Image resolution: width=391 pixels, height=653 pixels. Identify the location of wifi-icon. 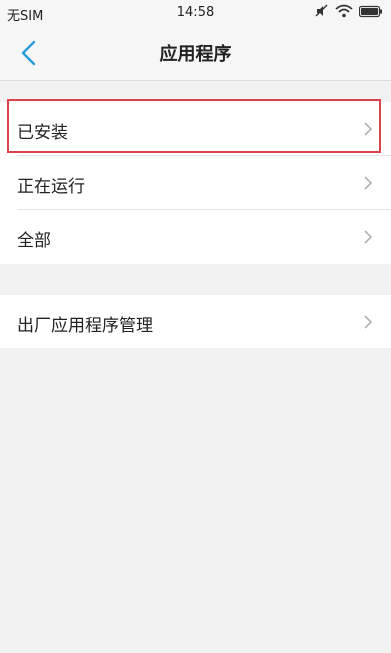
(344, 11).